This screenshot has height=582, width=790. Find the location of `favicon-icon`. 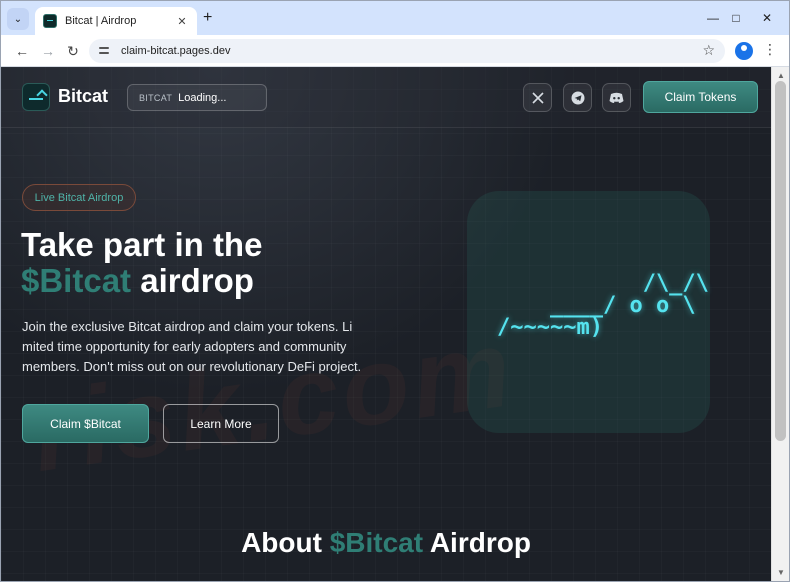

favicon-icon is located at coordinates (50, 21).